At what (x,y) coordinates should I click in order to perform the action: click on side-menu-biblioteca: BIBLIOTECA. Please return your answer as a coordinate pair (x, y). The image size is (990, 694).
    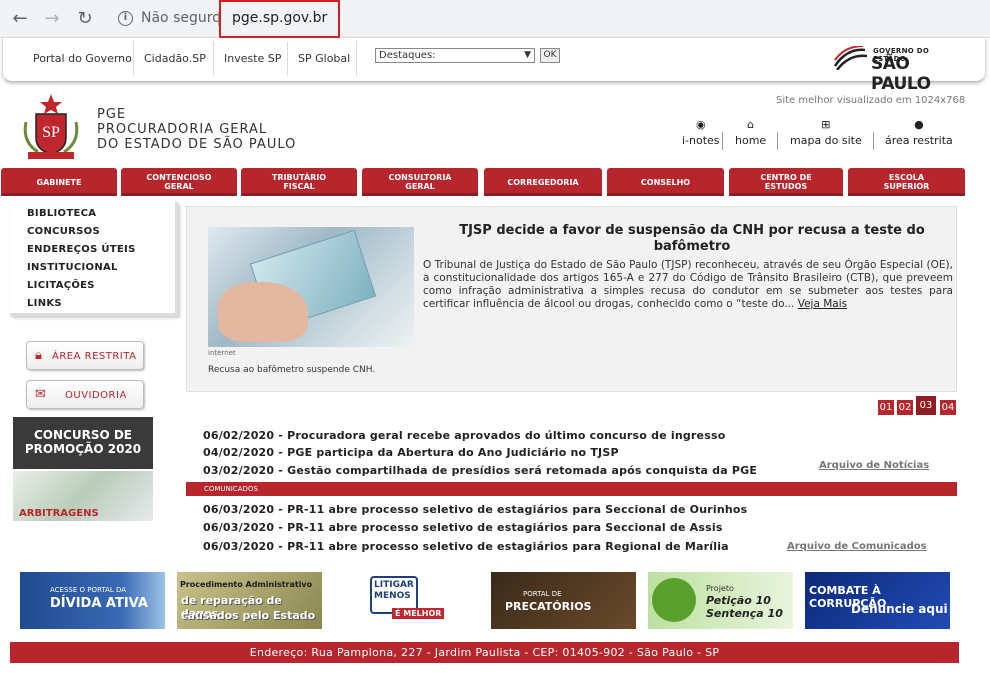
    Looking at the image, I should click on (61, 213).